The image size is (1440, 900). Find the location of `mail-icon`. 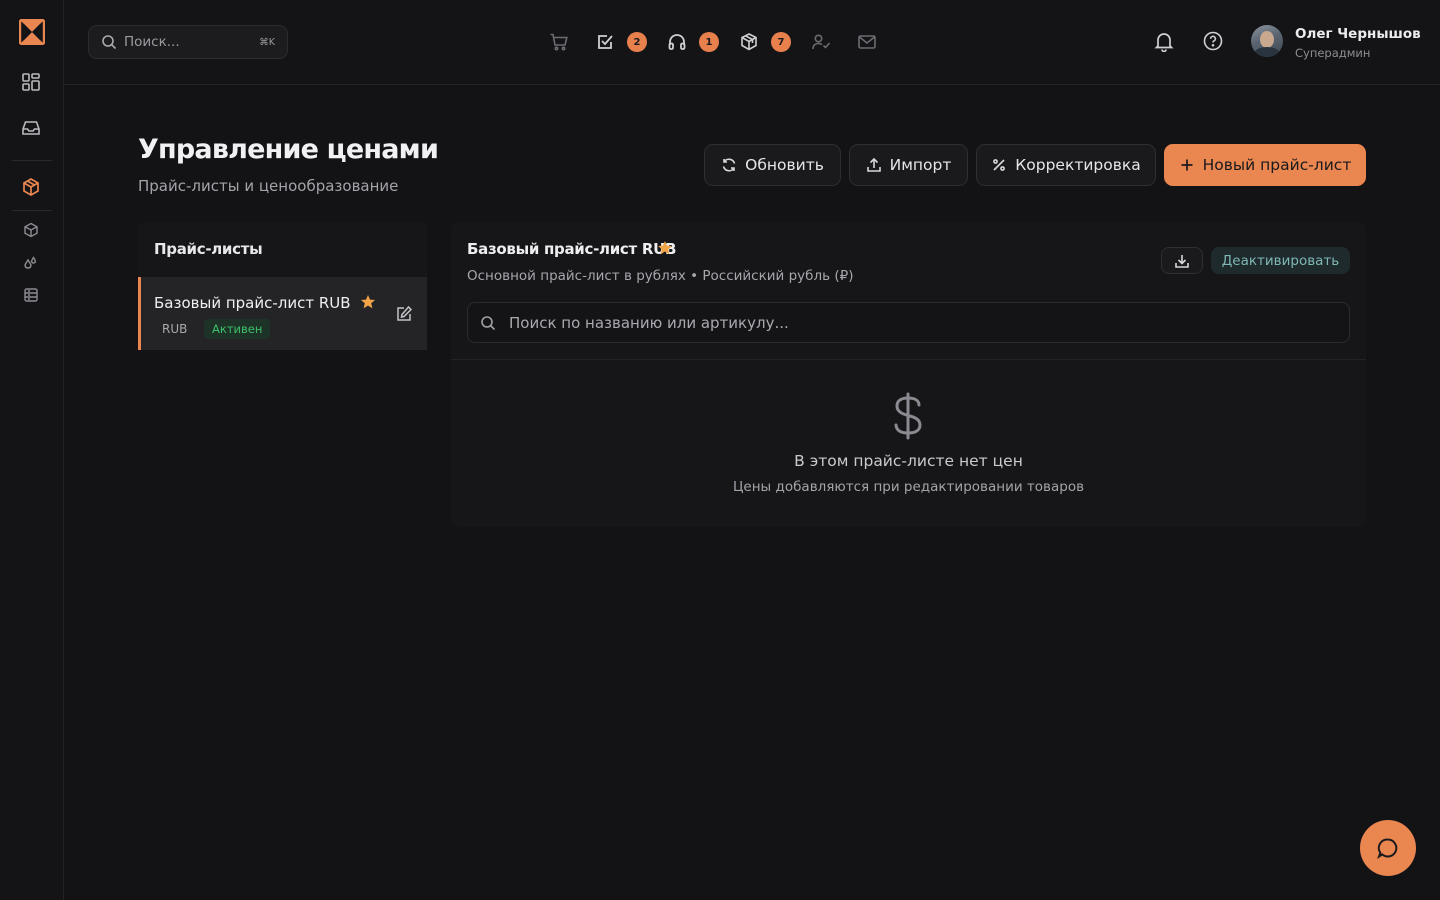

mail-icon is located at coordinates (867, 42).